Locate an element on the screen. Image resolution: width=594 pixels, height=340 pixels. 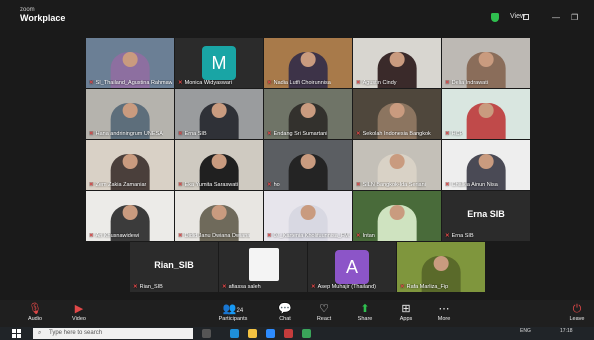
participant-name: Rafa Marliza_Fip is located at coordinates (427, 287).